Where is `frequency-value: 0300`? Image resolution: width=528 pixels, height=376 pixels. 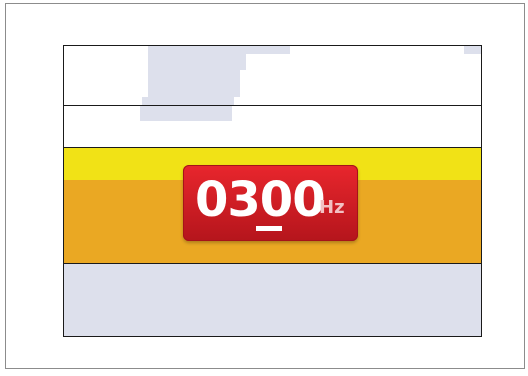 frequency-value: 0300 is located at coordinates (260, 200).